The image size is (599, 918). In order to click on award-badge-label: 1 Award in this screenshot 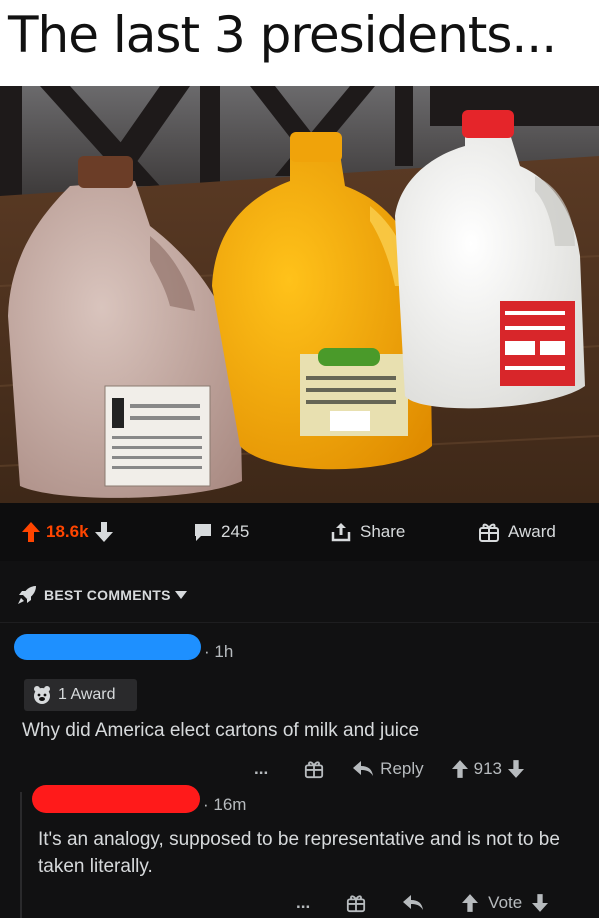, I will do `click(87, 694)`.